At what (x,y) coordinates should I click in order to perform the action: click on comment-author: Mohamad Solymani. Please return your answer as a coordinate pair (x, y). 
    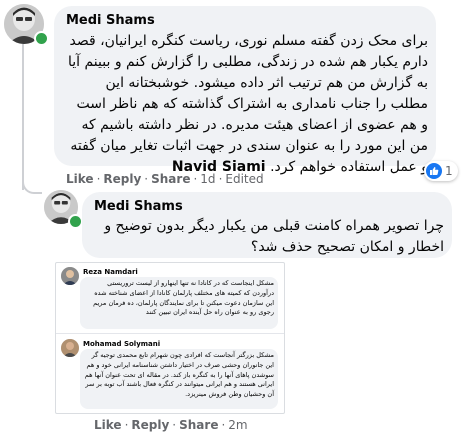
    Looking at the image, I should click on (122, 344).